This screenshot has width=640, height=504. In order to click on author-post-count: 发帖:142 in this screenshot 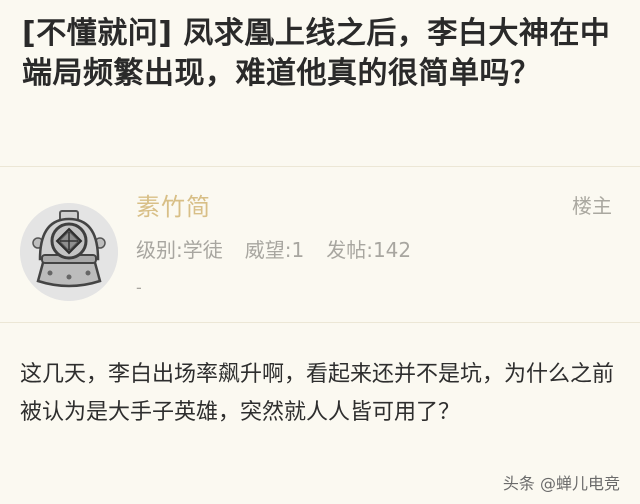, I will do `click(369, 250)`.